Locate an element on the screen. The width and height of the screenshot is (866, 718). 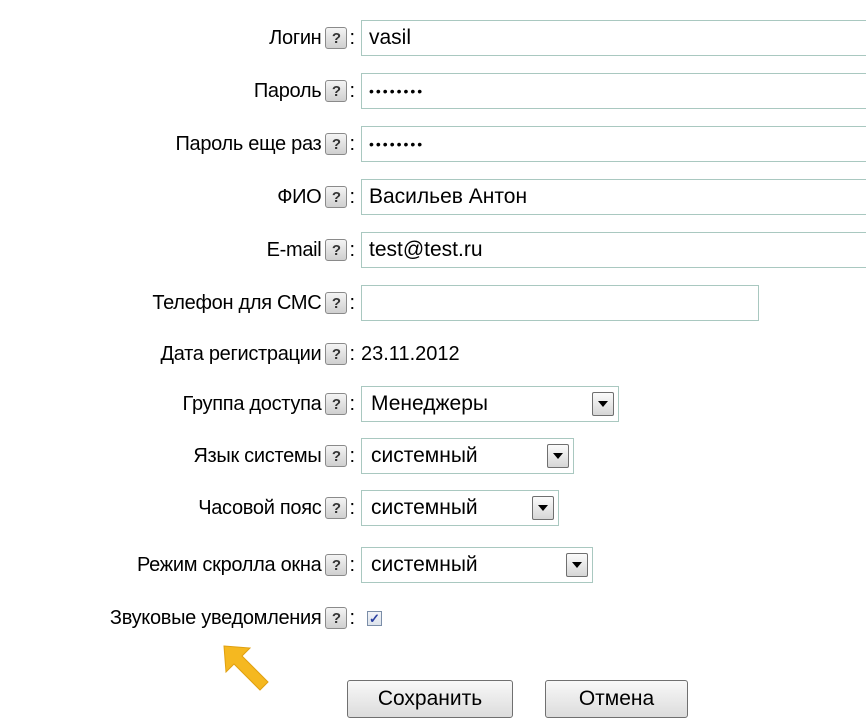
email-input is located at coordinates (613, 250).